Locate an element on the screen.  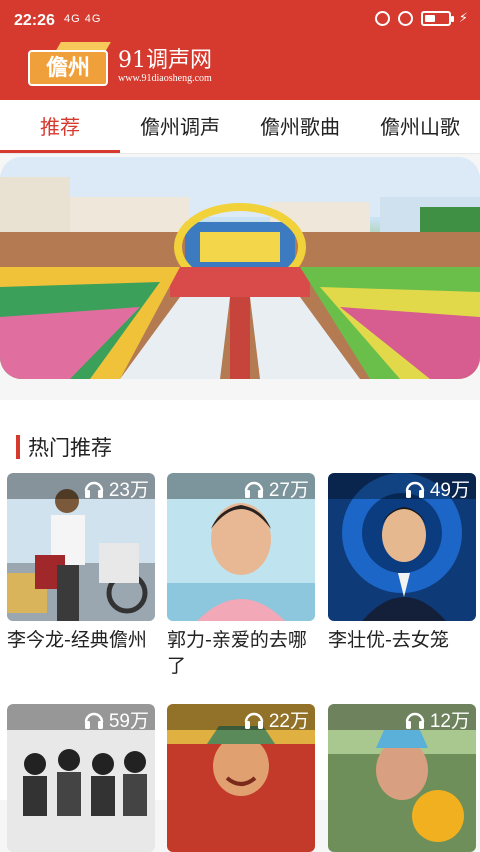
song-card: 59万 is located at coordinates (81, 778).